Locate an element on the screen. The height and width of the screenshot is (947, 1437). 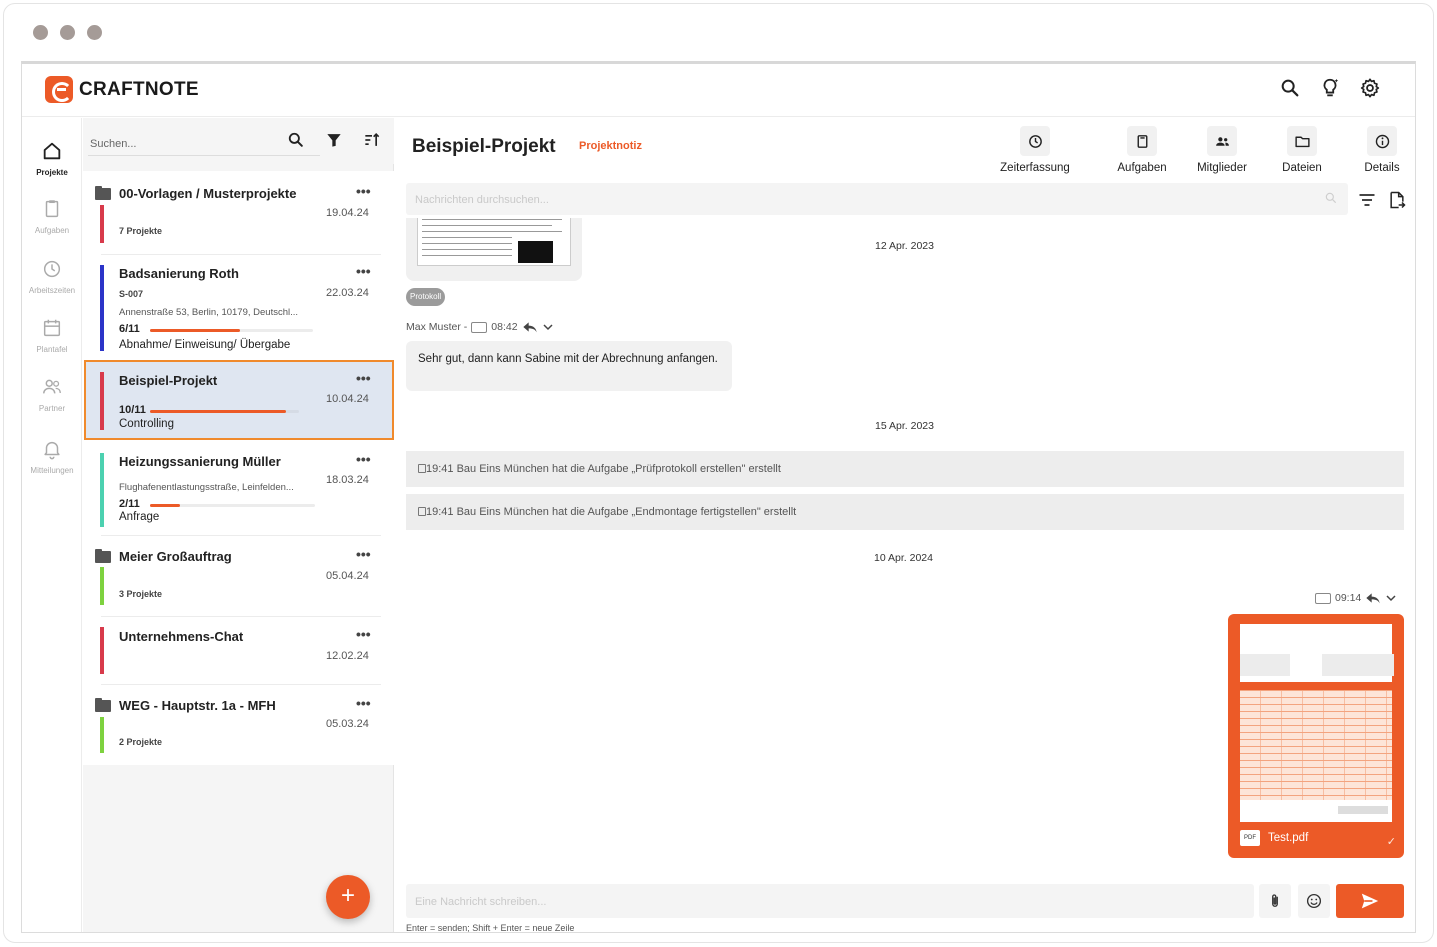
clock-icon is located at coordinates (52, 269).